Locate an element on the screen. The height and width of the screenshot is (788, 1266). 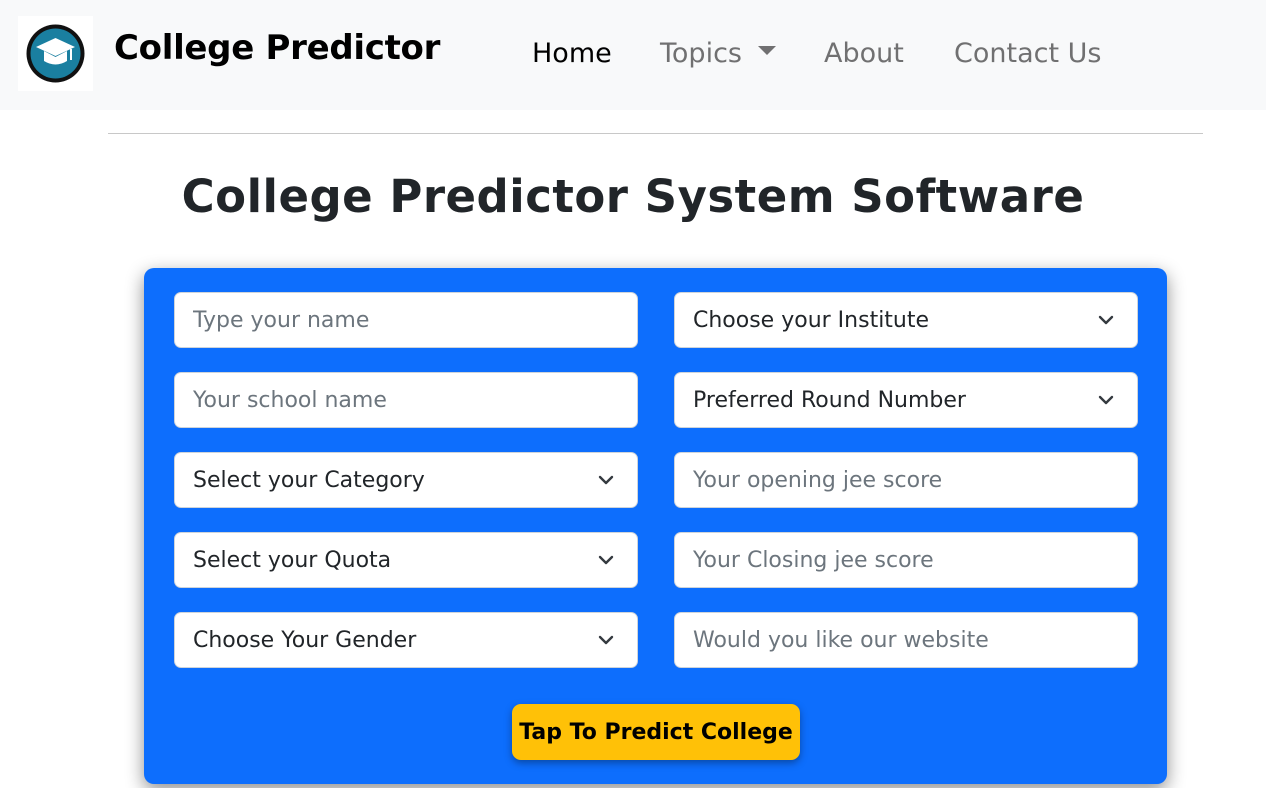
closing-score-input is located at coordinates (906, 560).